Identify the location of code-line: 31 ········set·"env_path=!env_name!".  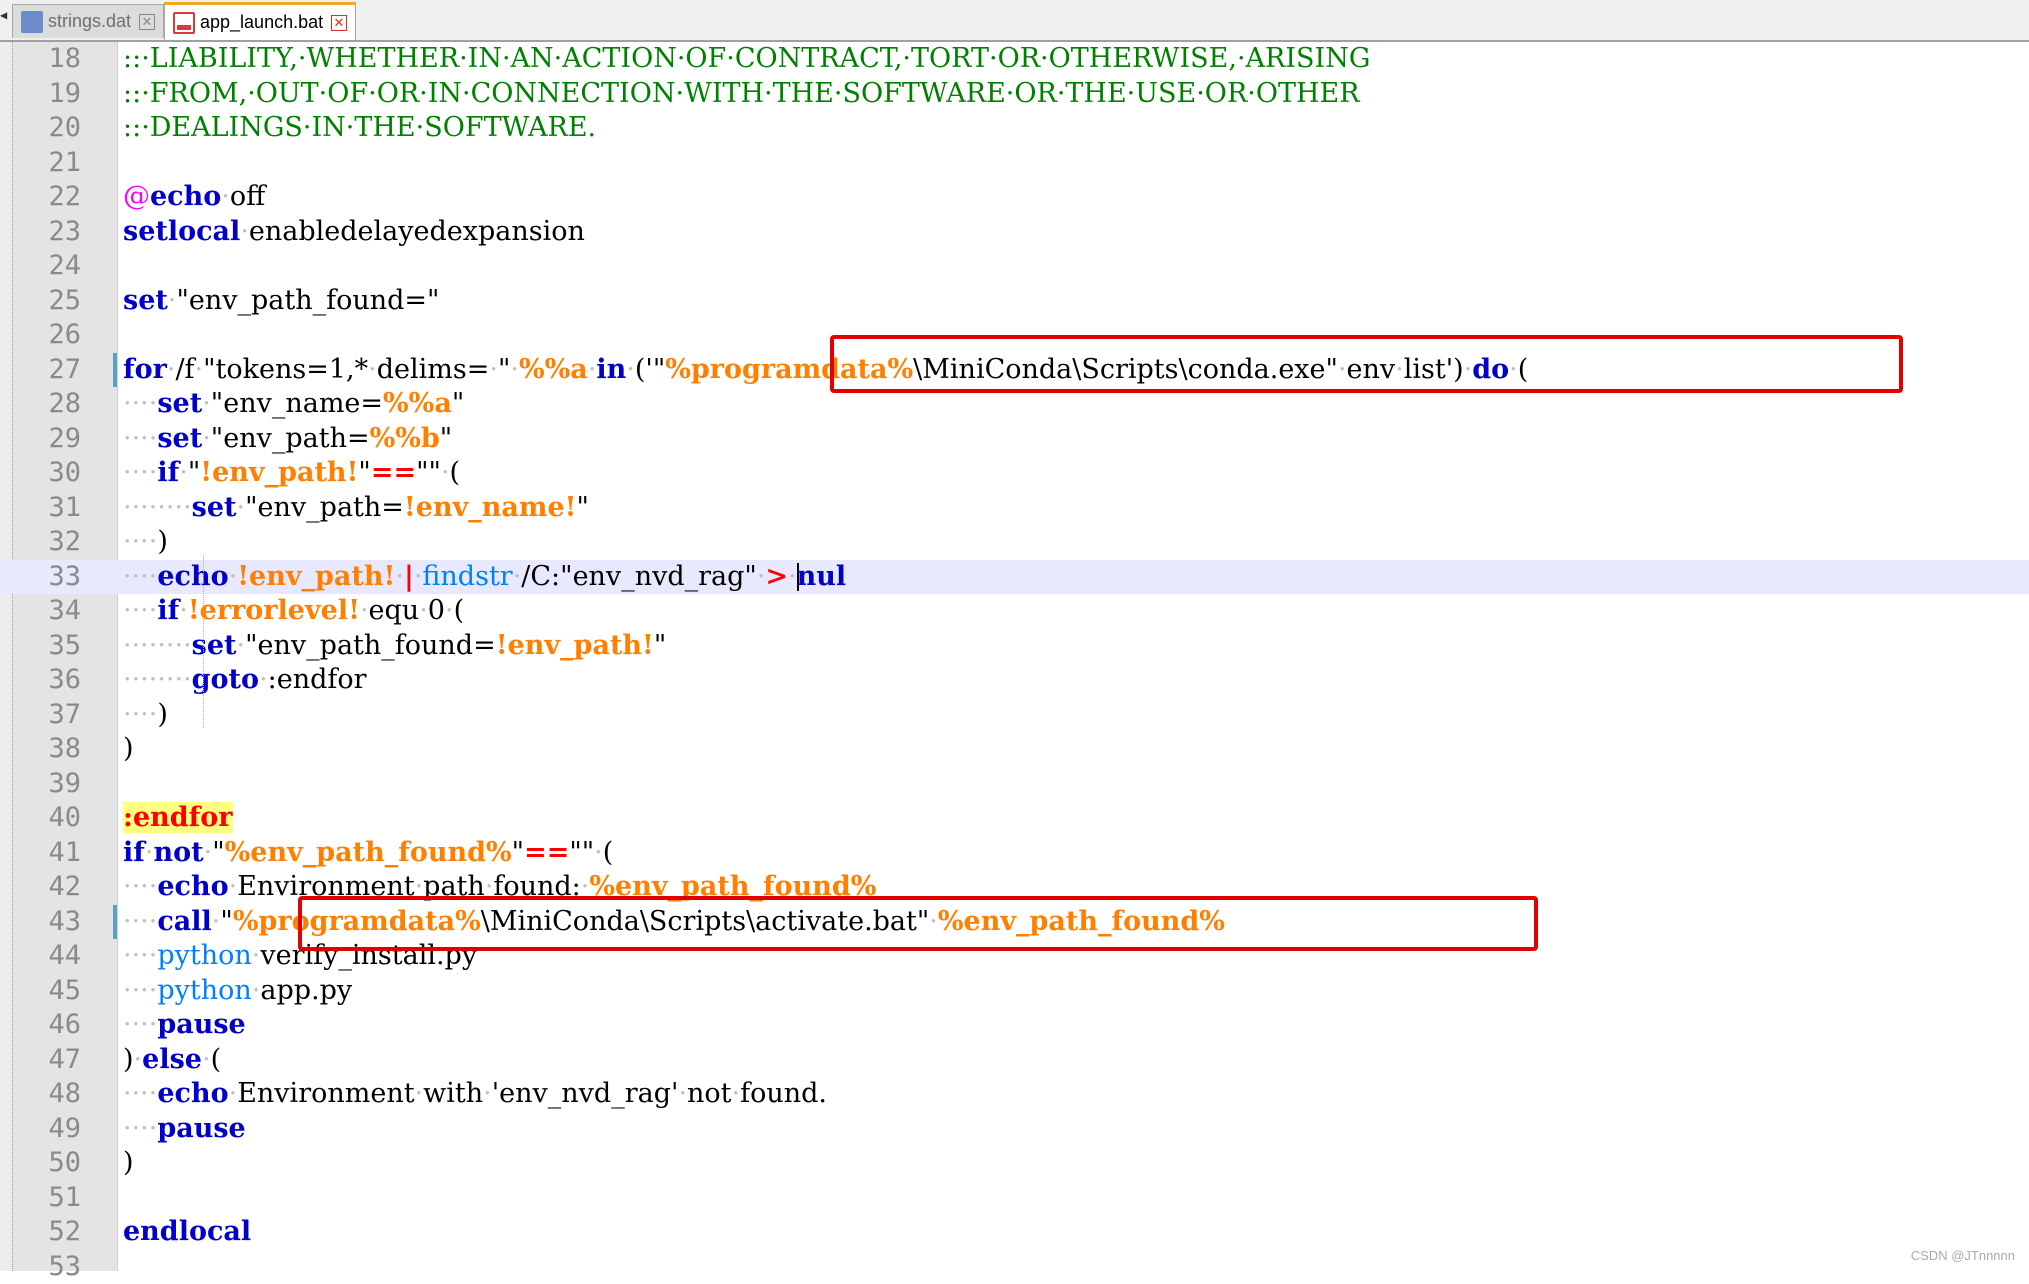
(1014, 508).